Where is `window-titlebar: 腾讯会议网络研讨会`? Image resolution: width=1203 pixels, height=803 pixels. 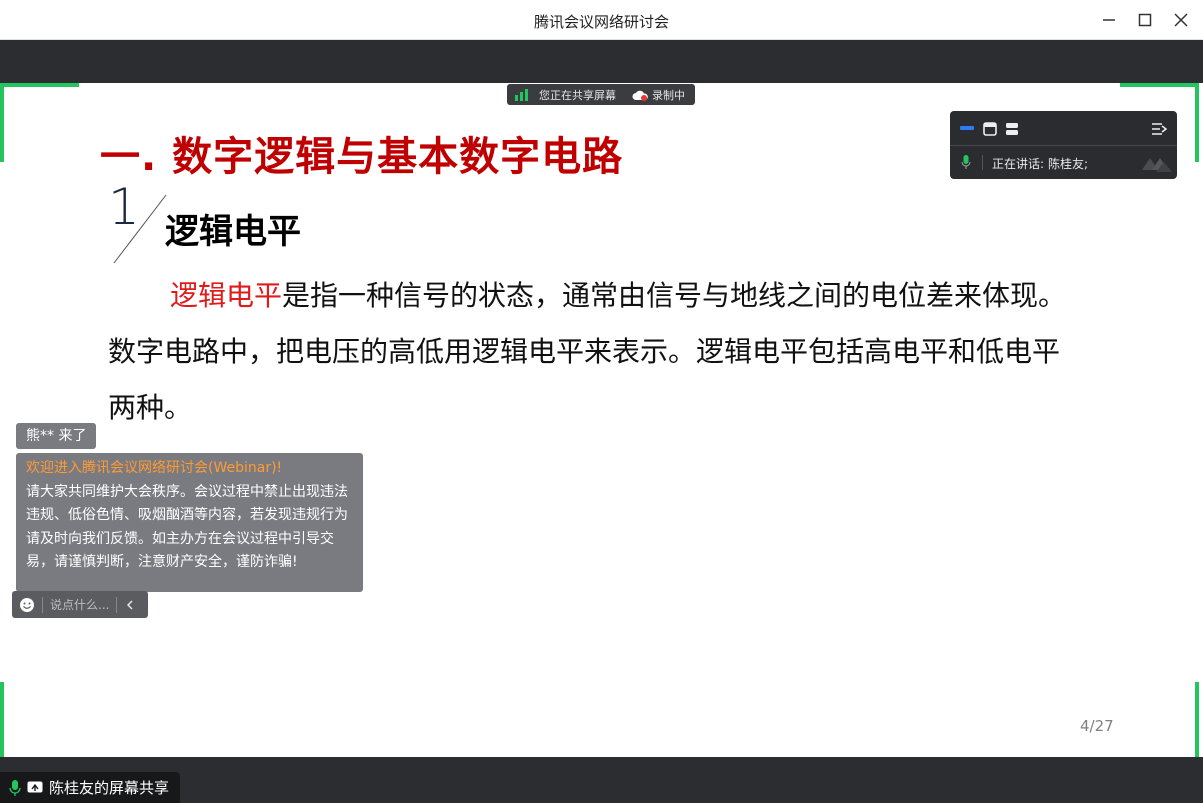
window-titlebar: 腾讯会议网络研讨会 is located at coordinates (601, 20).